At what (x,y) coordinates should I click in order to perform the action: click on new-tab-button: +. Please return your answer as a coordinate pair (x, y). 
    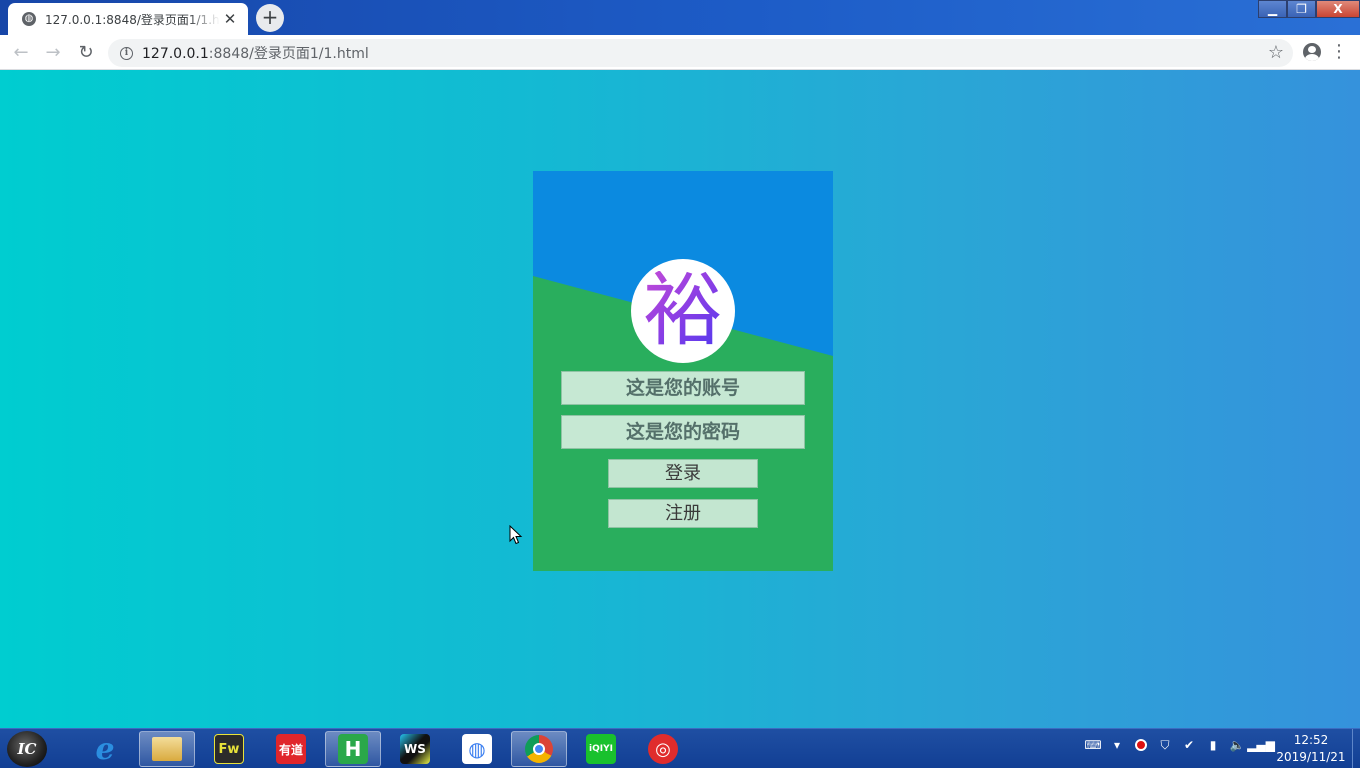
    Looking at the image, I should click on (270, 18).